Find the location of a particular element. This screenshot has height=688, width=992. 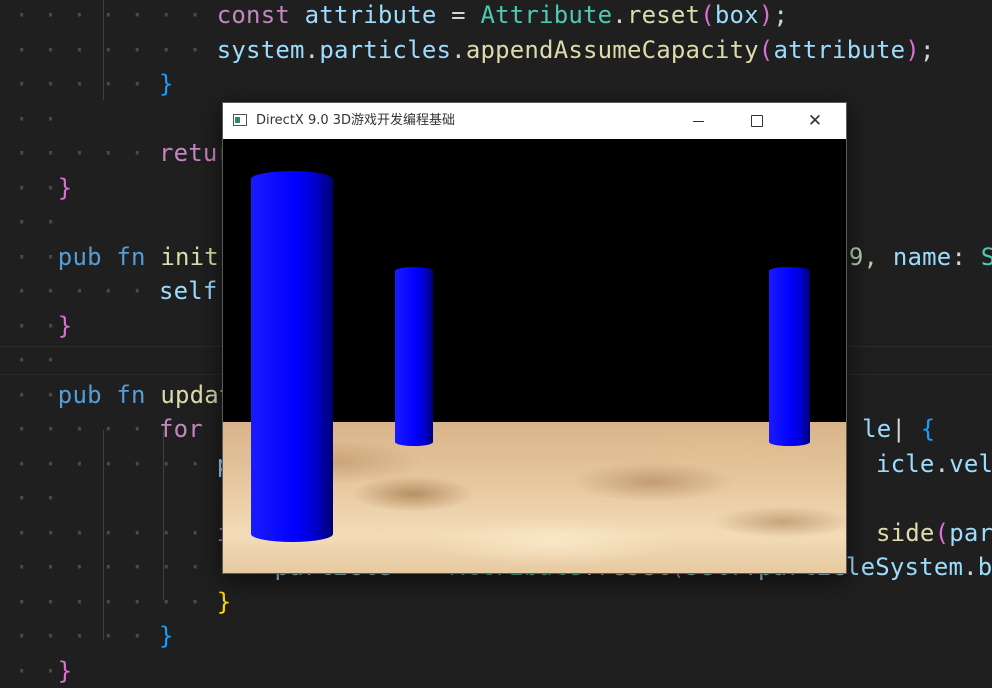

maximize-icon is located at coordinates (757, 121).